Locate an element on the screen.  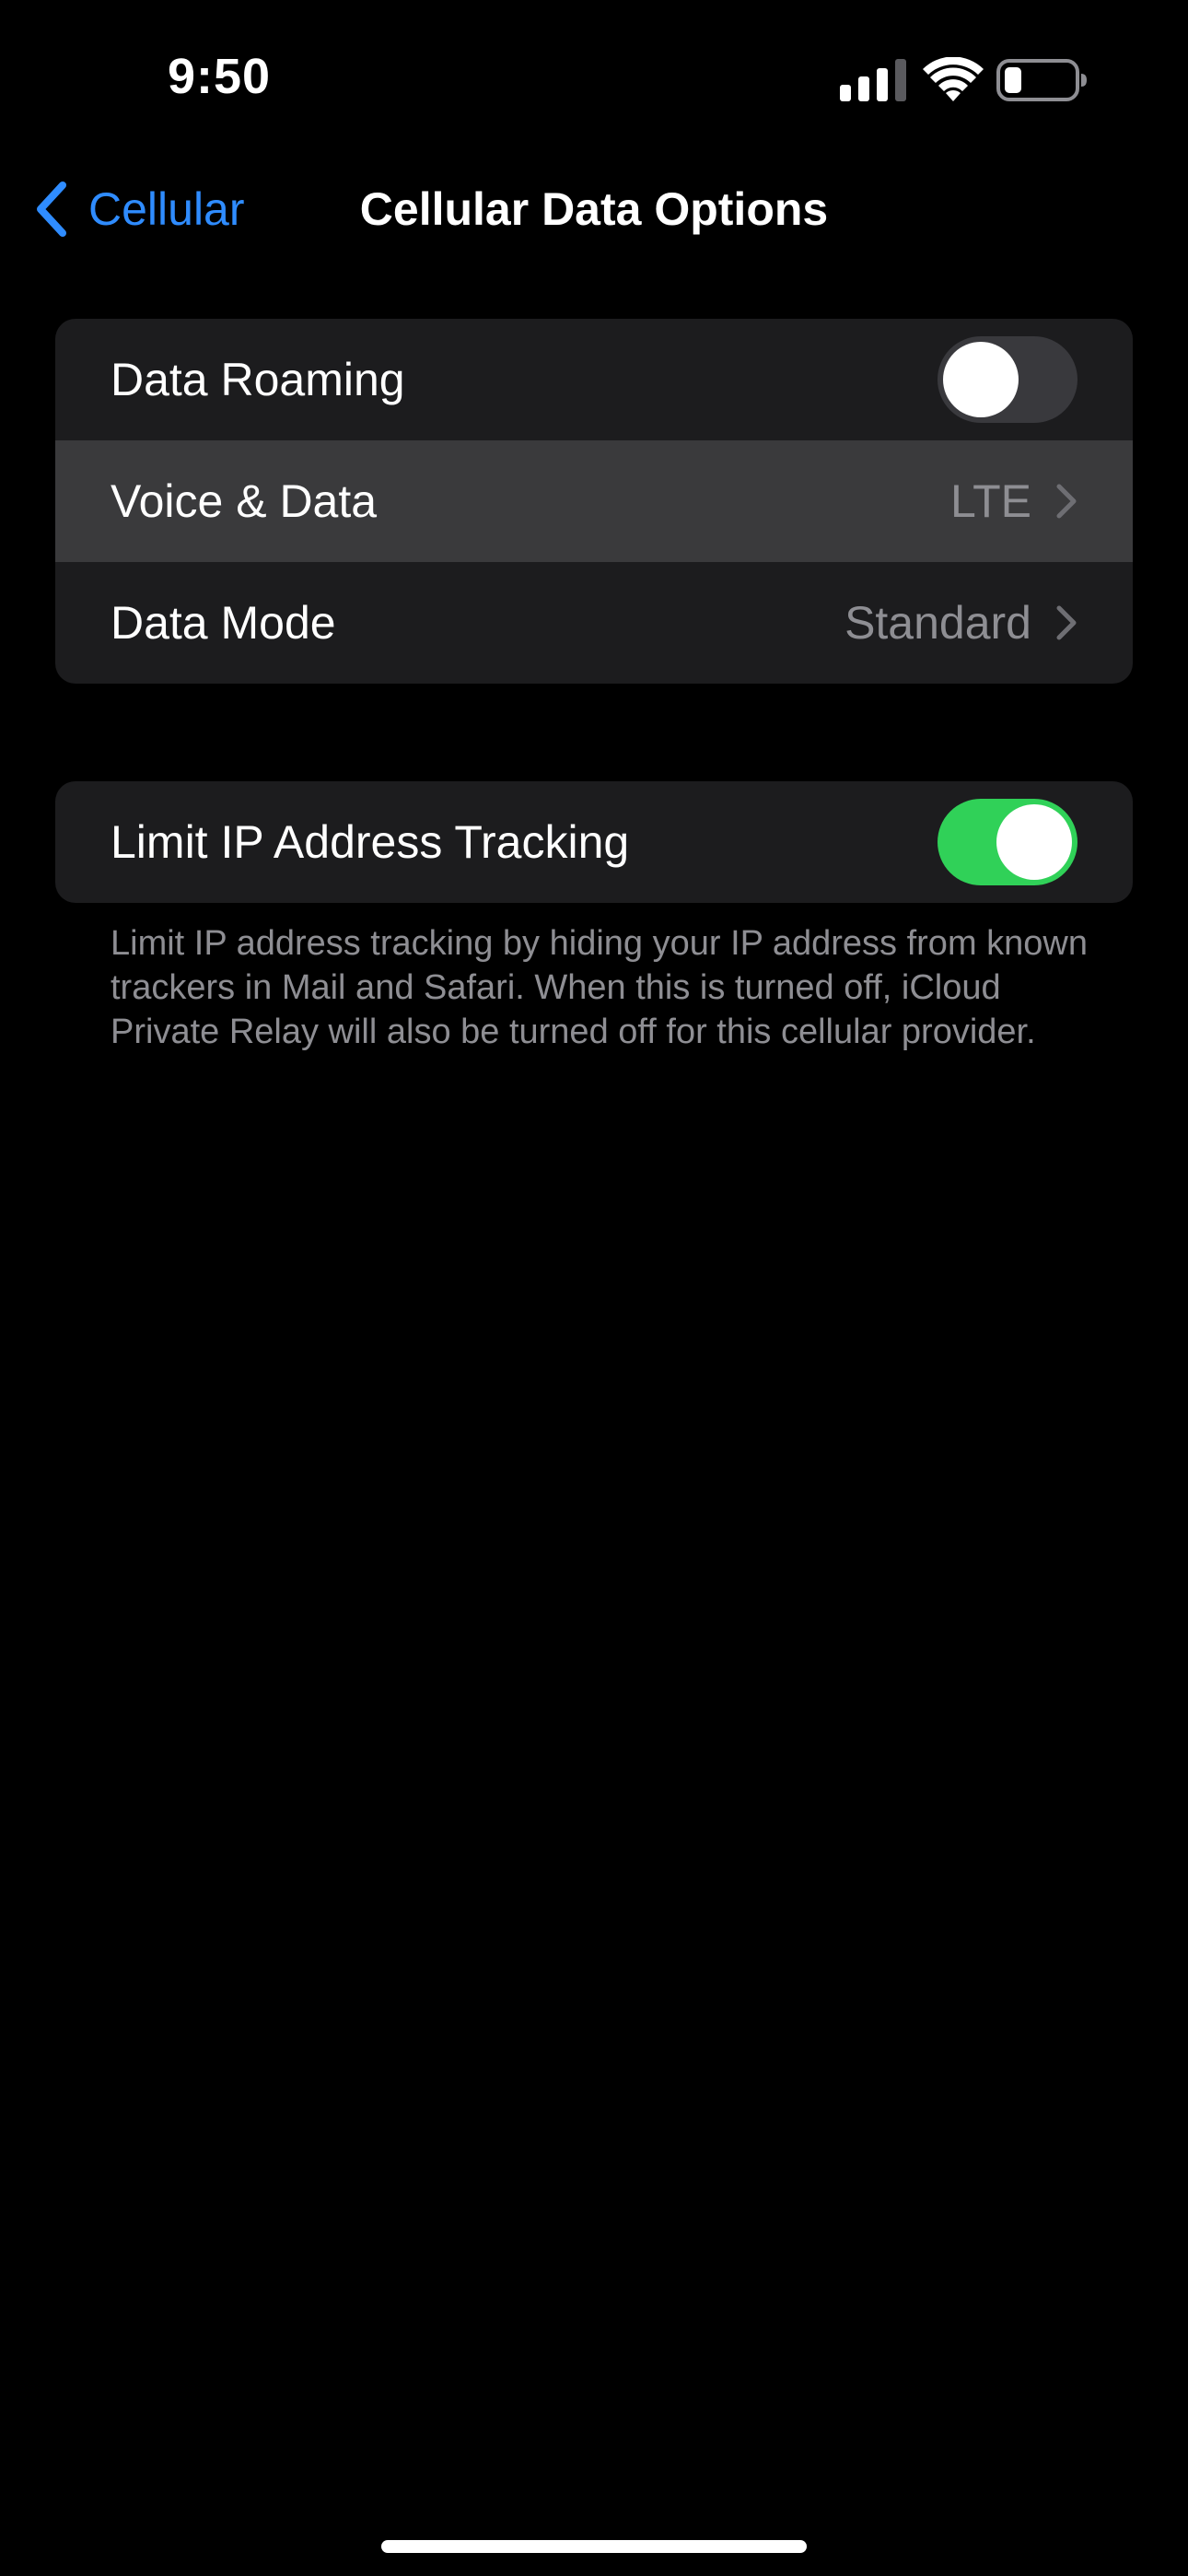
limit-ip-tracking-row: Limit IP Address Tracking is located at coordinates (594, 842).